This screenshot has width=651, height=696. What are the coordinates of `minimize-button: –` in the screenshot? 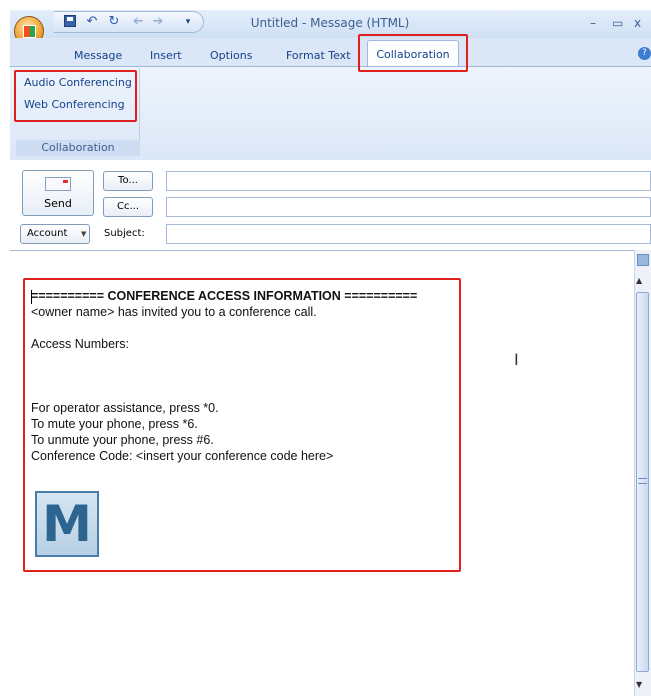 It's located at (593, 23).